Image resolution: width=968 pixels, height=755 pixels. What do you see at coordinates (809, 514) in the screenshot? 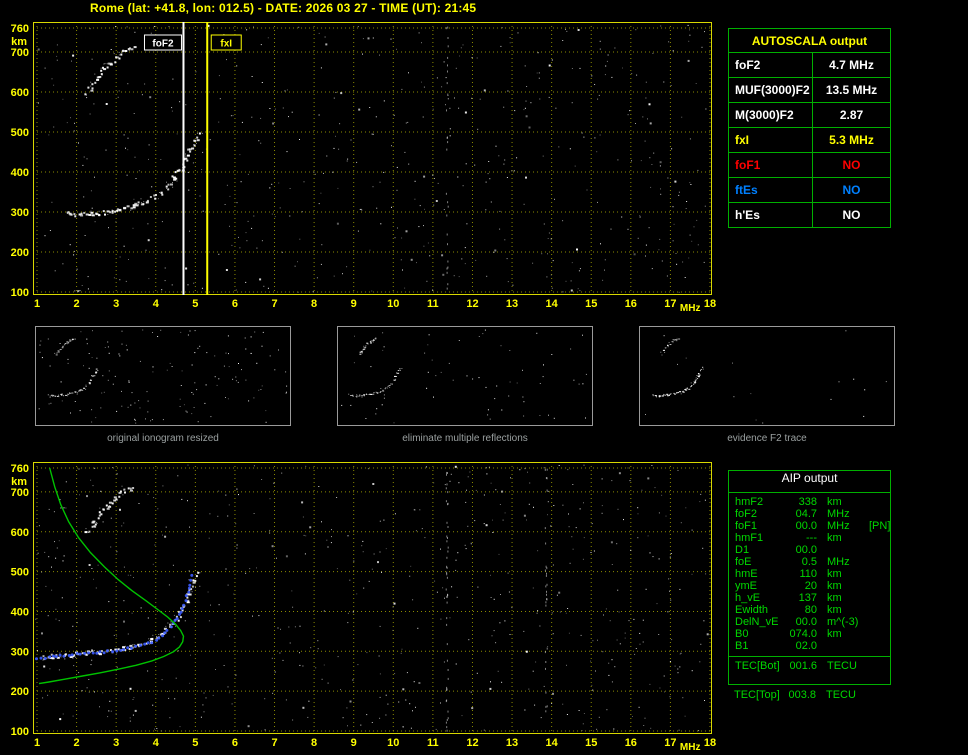
I see `aip-row: foF2 04.7 MHz` at bounding box center [809, 514].